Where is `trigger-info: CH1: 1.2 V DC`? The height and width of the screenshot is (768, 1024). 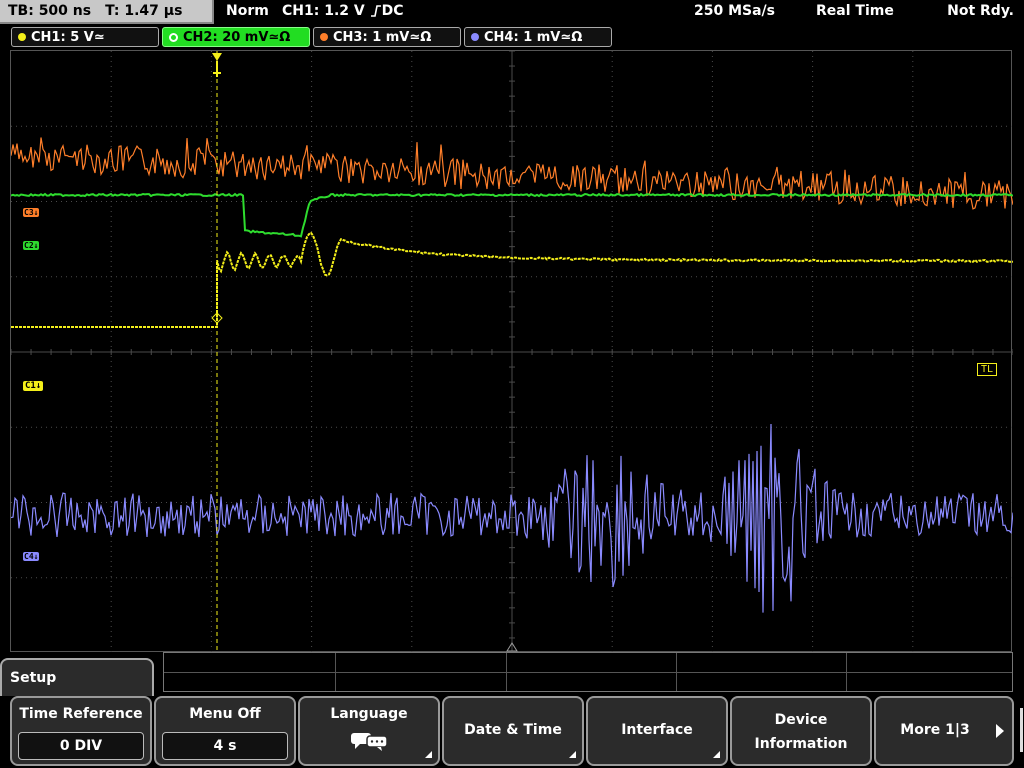
trigger-info: CH1: 1.2 V DC is located at coordinates (343, 11).